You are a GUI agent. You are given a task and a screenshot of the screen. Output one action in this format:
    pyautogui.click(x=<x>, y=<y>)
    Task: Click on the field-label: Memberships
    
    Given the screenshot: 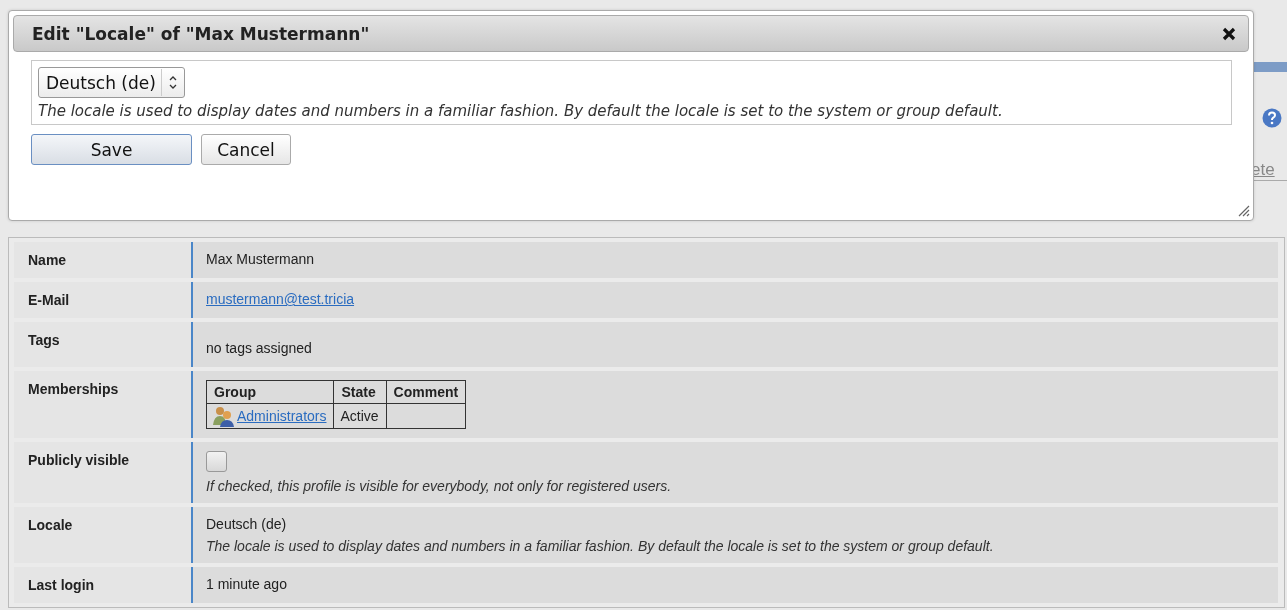 What is the action you would take?
    pyautogui.click(x=73, y=389)
    